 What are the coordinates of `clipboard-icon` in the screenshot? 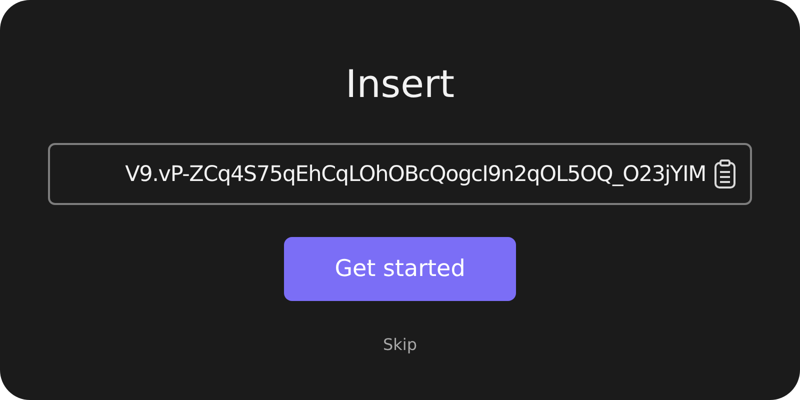 It's located at (725, 174).